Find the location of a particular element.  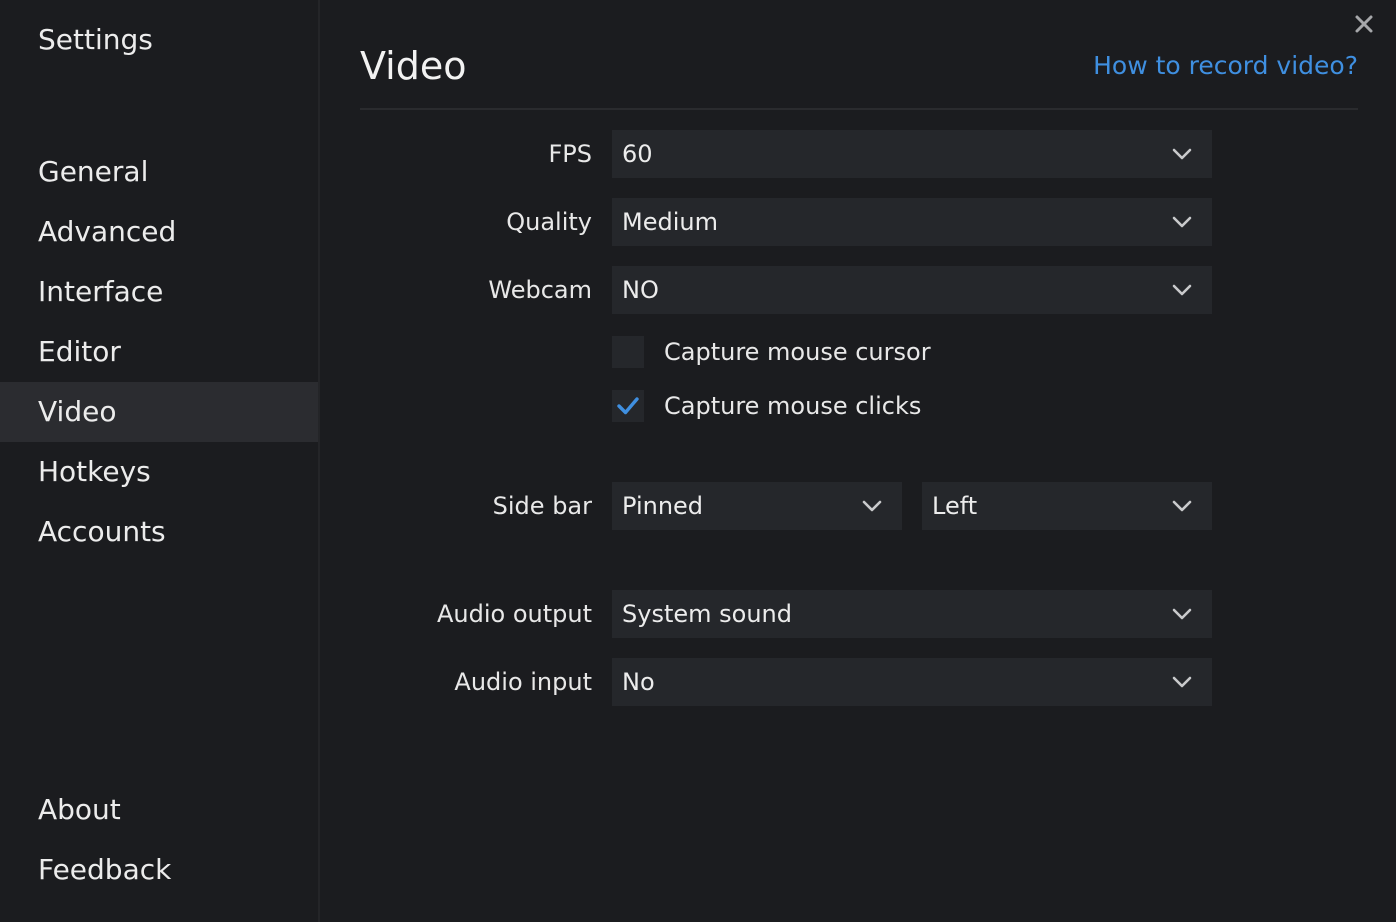

page-header: Video How to record video? is located at coordinates (859, 75).